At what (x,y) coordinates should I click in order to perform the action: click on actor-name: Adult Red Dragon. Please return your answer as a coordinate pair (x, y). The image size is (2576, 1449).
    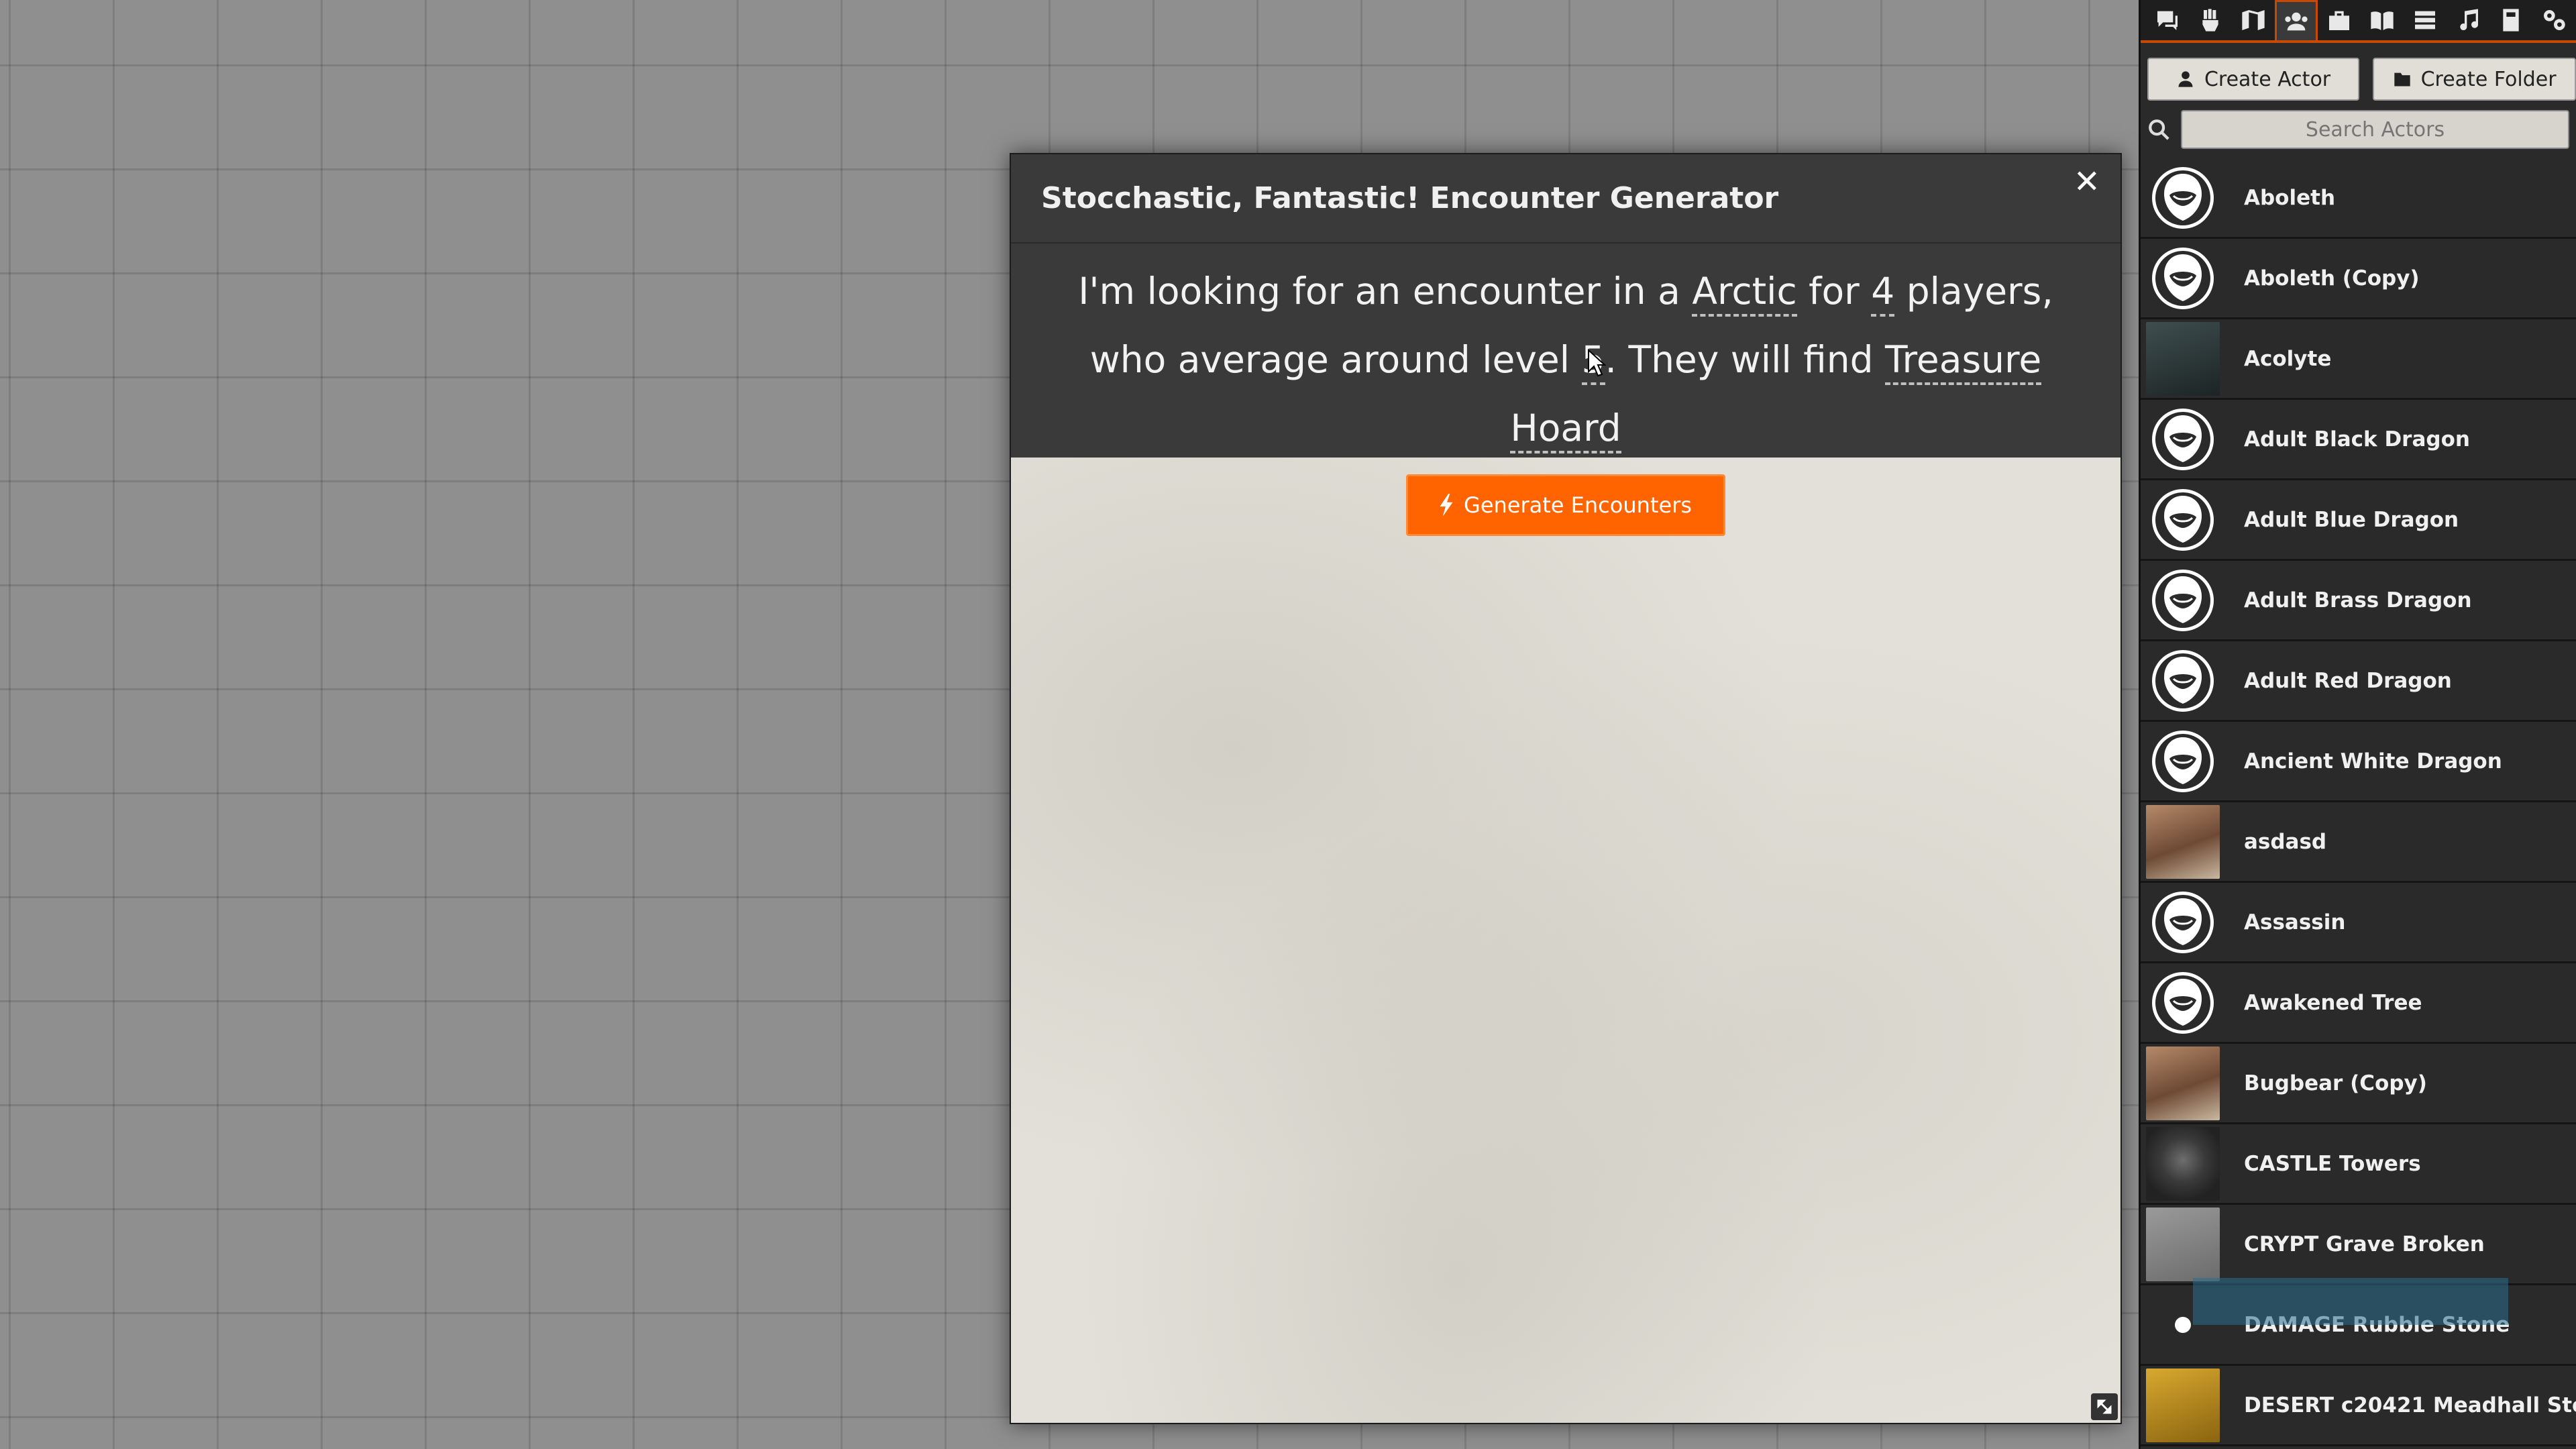
    Looking at the image, I should click on (2348, 680).